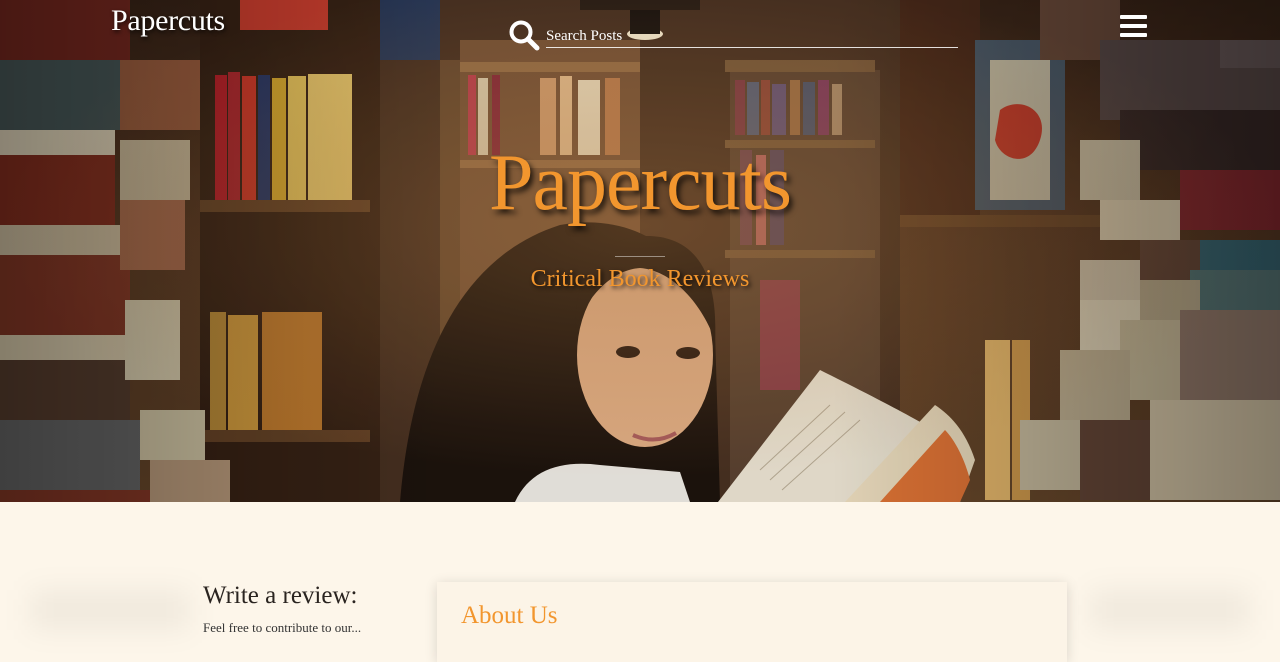 The height and width of the screenshot is (662, 1280). What do you see at coordinates (110, 610) in the screenshot?
I see `shadow-left` at bounding box center [110, 610].